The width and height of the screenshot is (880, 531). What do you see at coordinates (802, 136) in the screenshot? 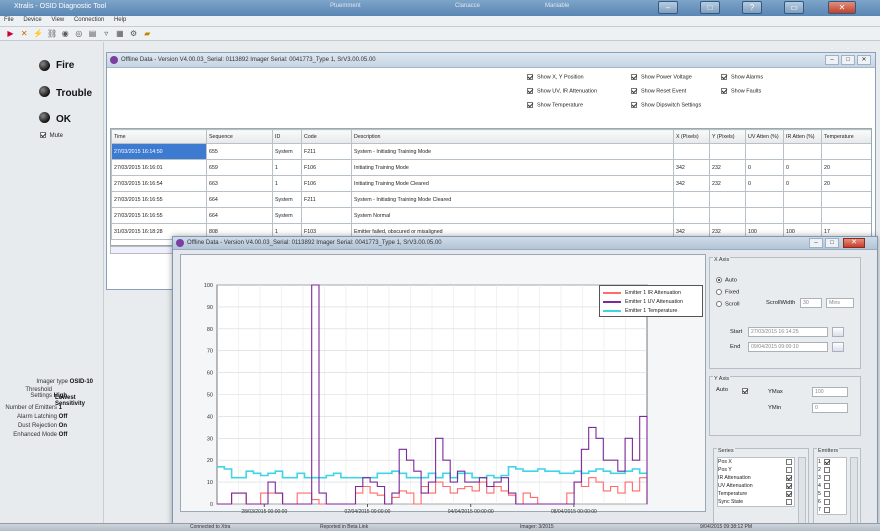
I see `column-header: IR Atten (%)` at bounding box center [802, 136].